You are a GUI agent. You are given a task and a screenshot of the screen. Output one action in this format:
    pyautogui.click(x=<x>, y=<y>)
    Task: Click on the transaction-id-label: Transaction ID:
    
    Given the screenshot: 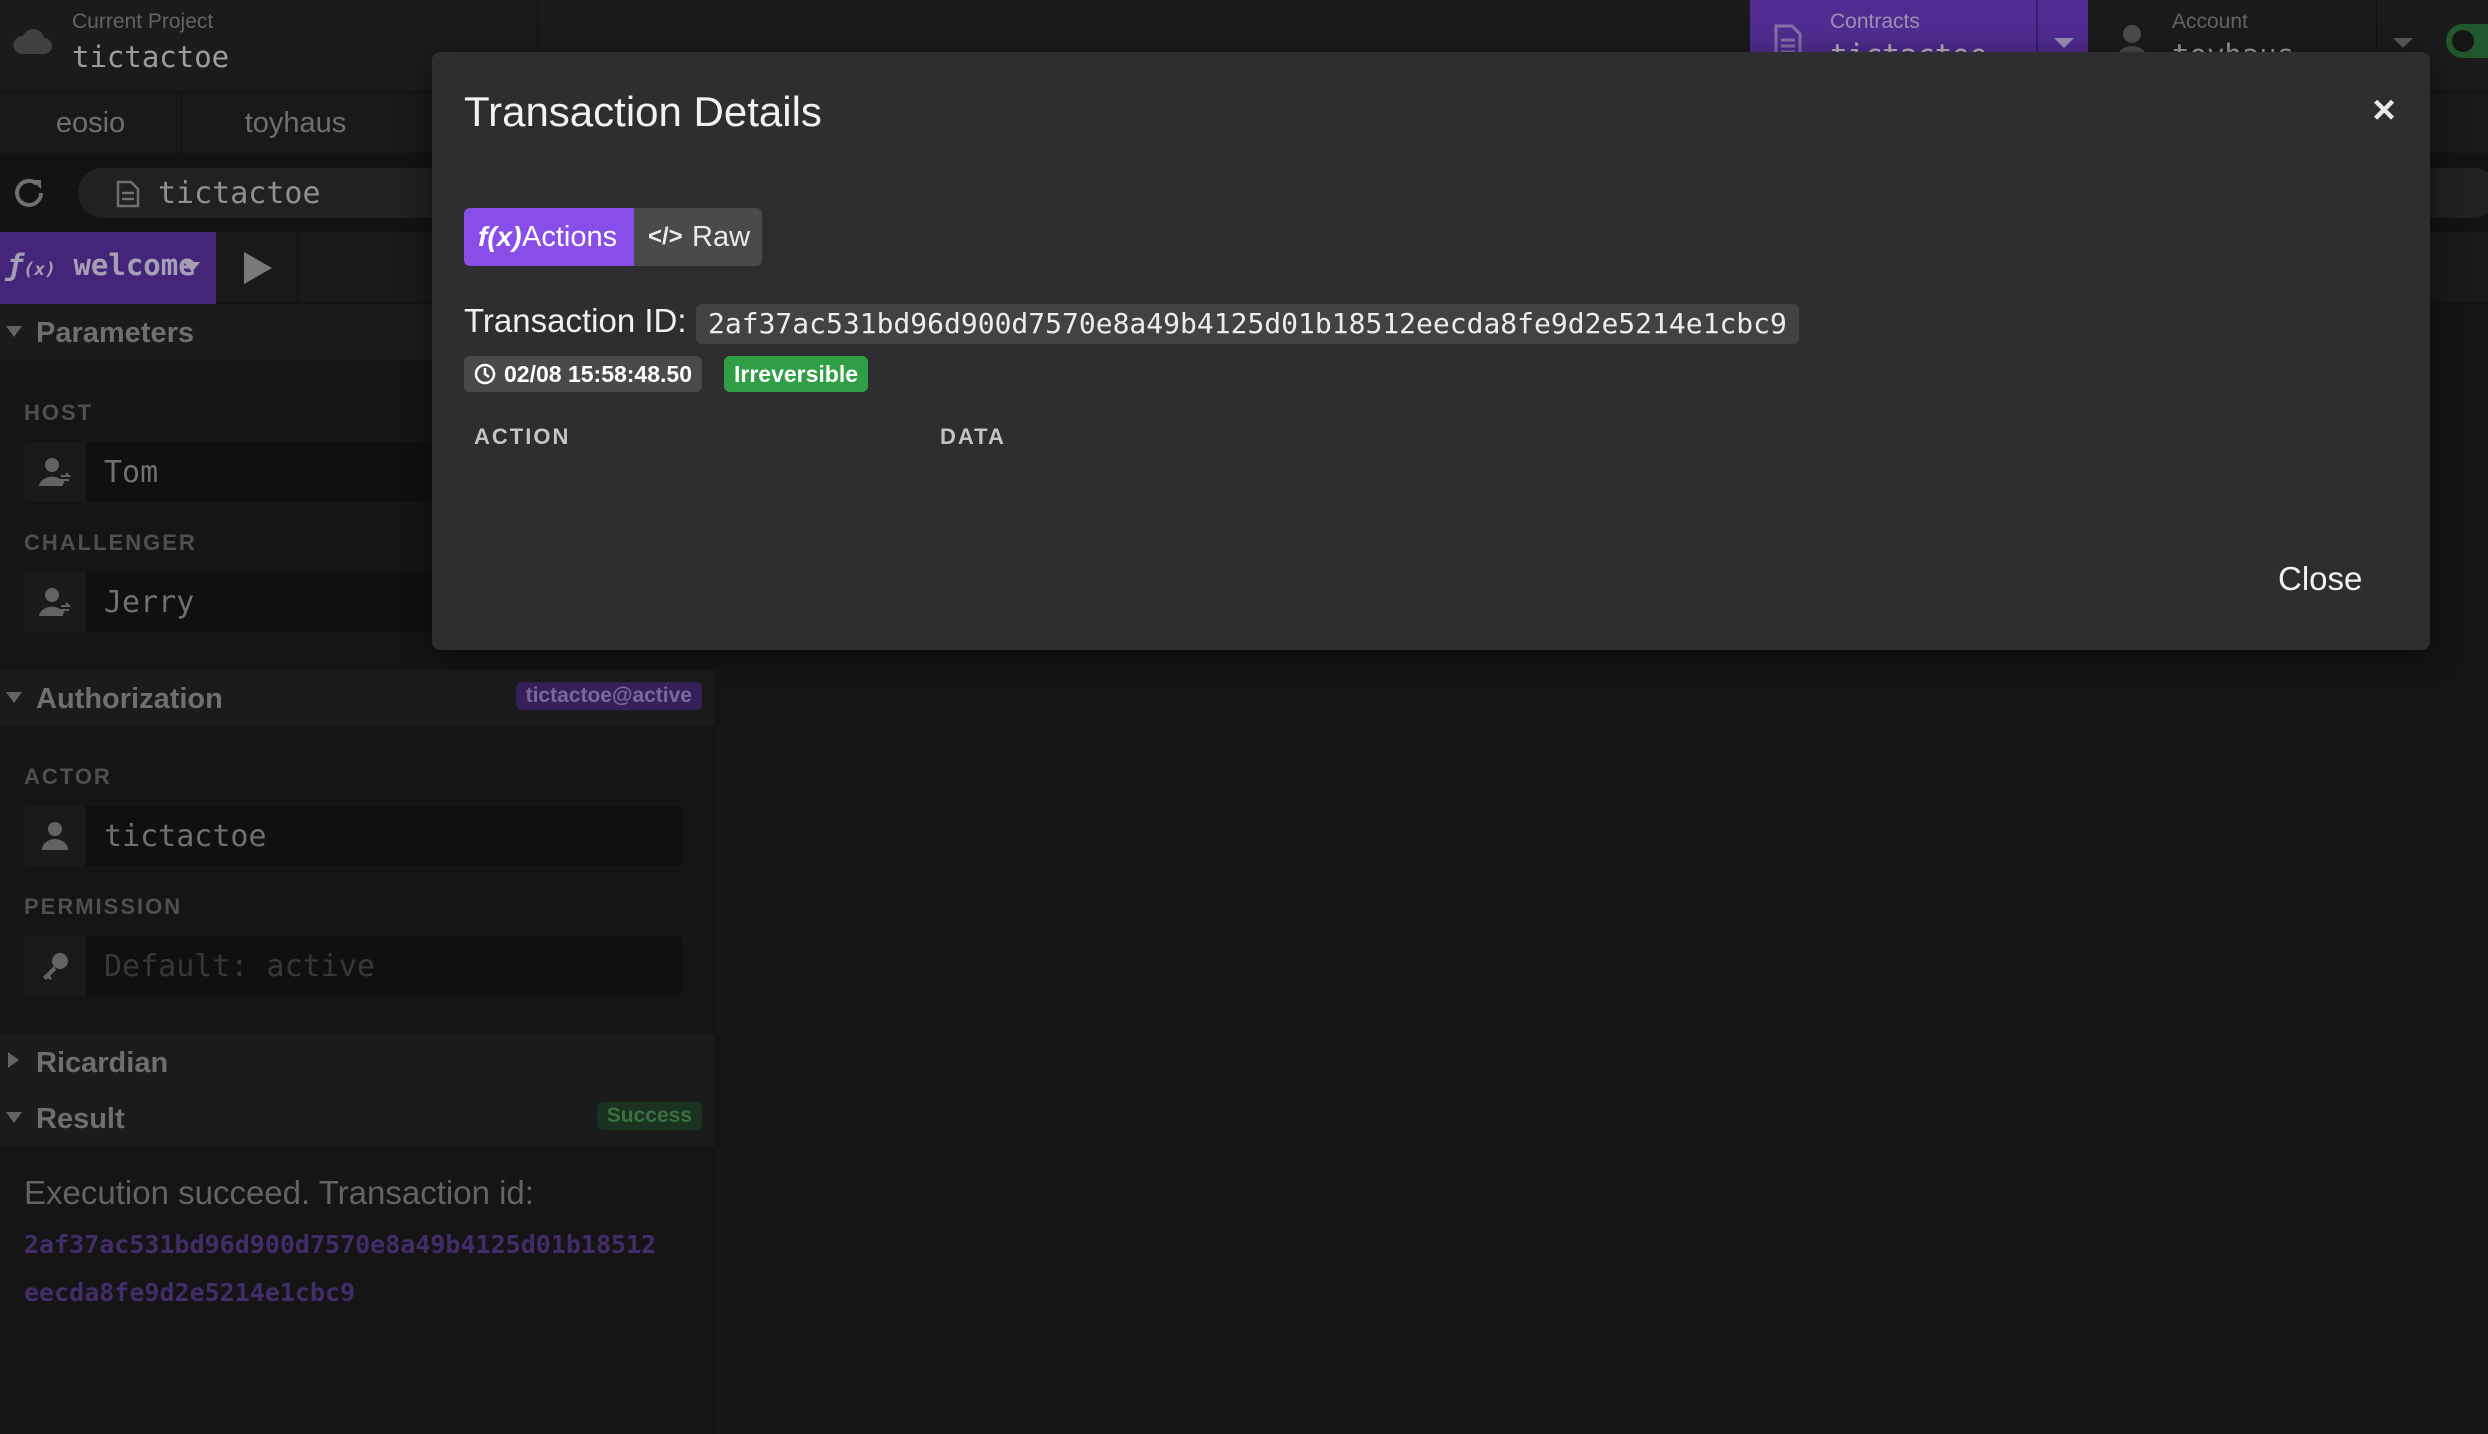 What is the action you would take?
    pyautogui.click(x=575, y=320)
    